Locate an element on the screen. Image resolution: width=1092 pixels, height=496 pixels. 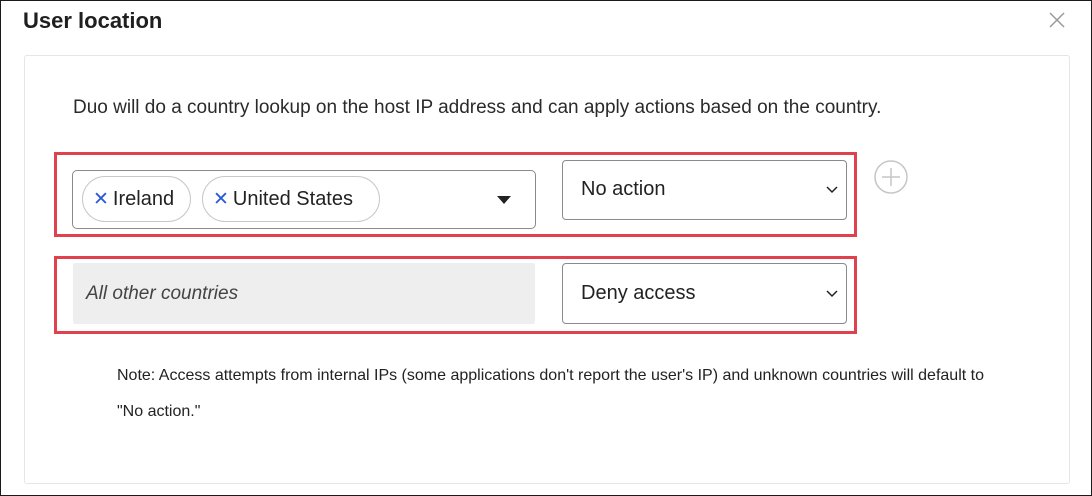
country-multiselect: ✕ Ireland ✕ United States is located at coordinates (304, 199).